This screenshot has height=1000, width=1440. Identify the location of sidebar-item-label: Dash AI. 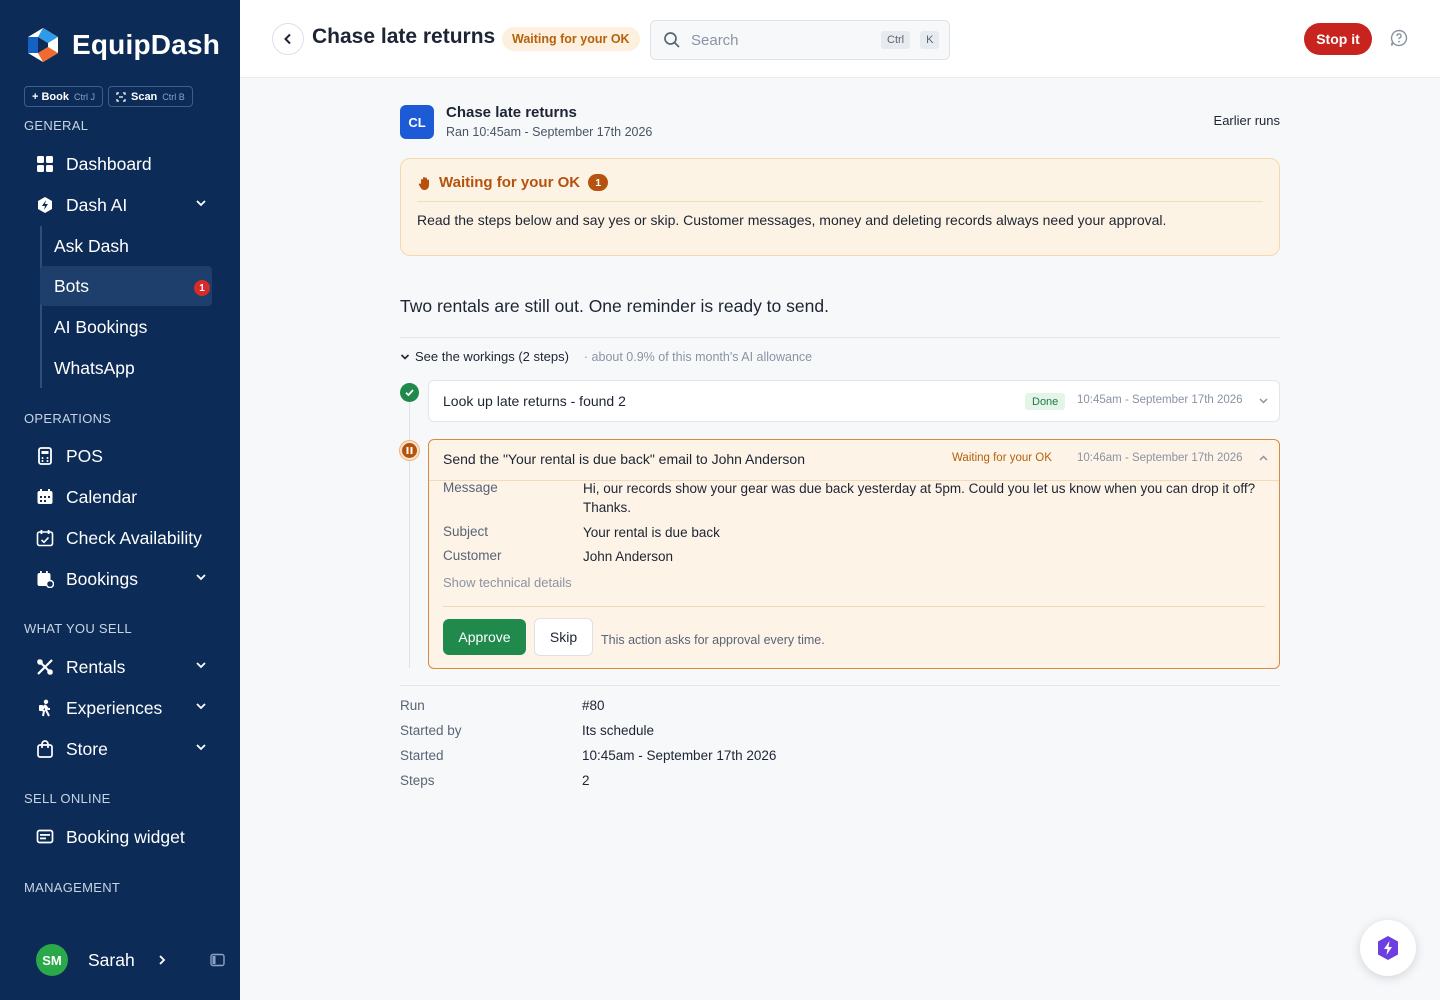
(97, 204).